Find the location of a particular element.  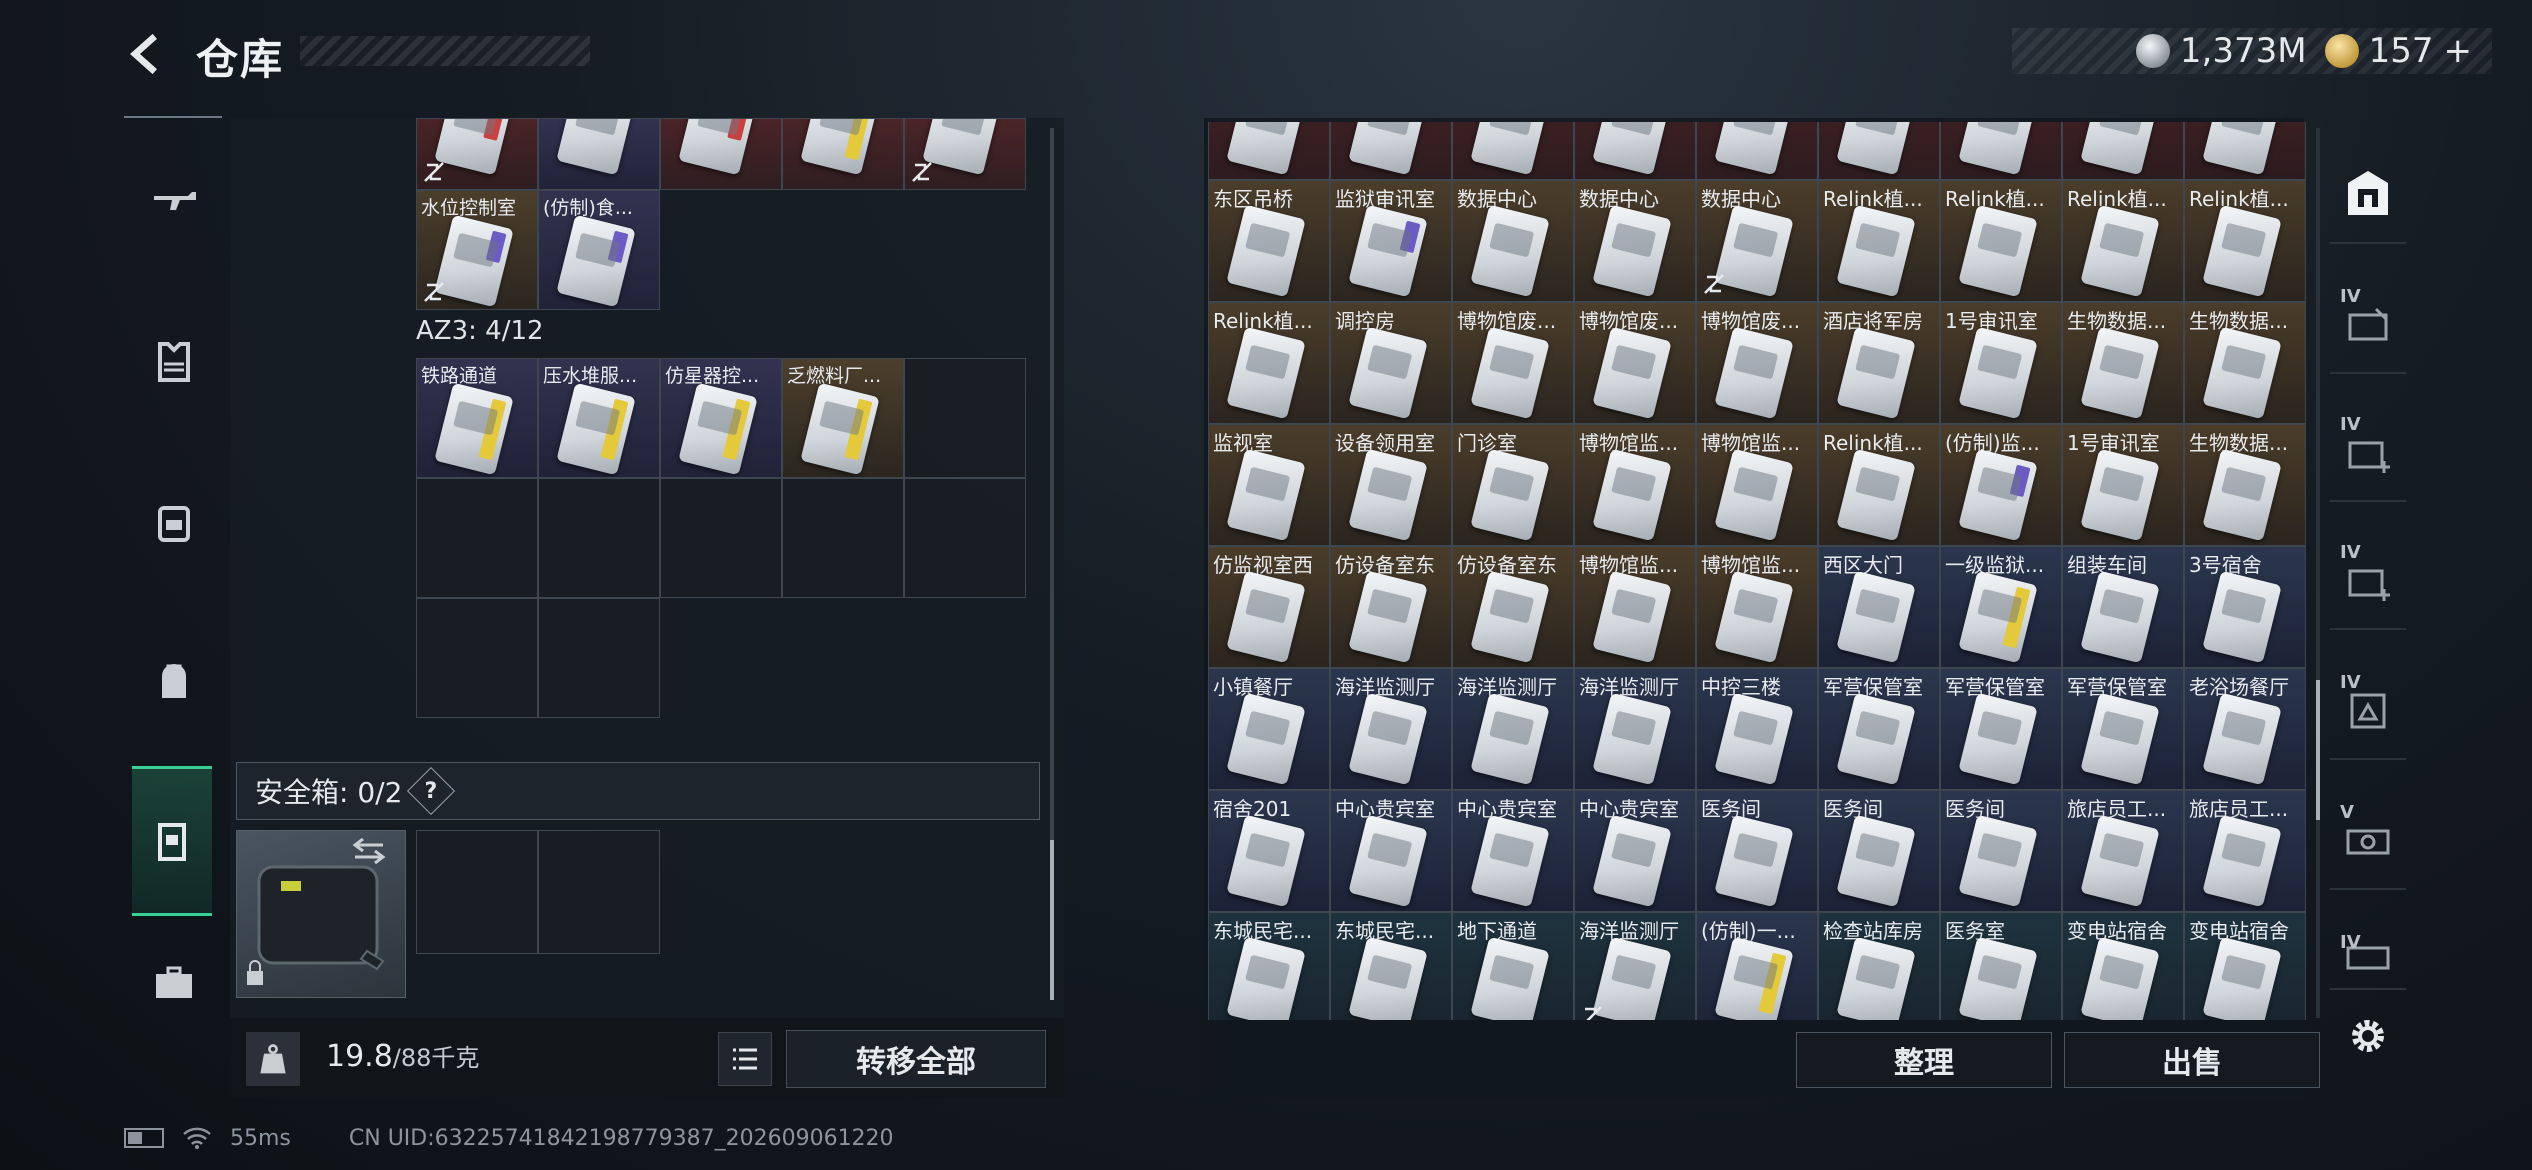

nav-armor is located at coordinates (174, 362).